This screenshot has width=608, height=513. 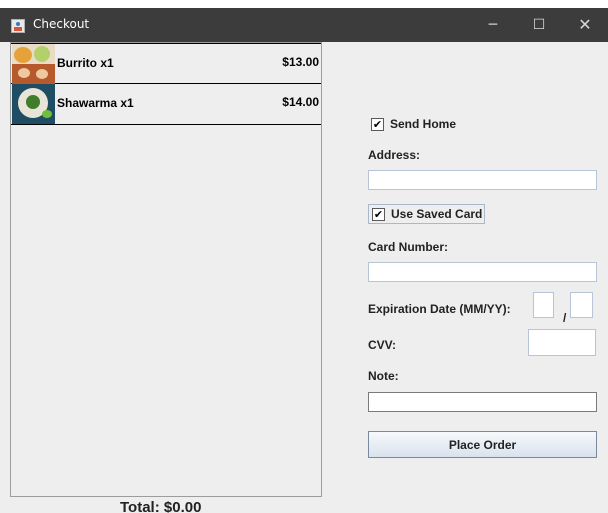 What do you see at coordinates (482, 180) in the screenshot?
I see `address-field` at bounding box center [482, 180].